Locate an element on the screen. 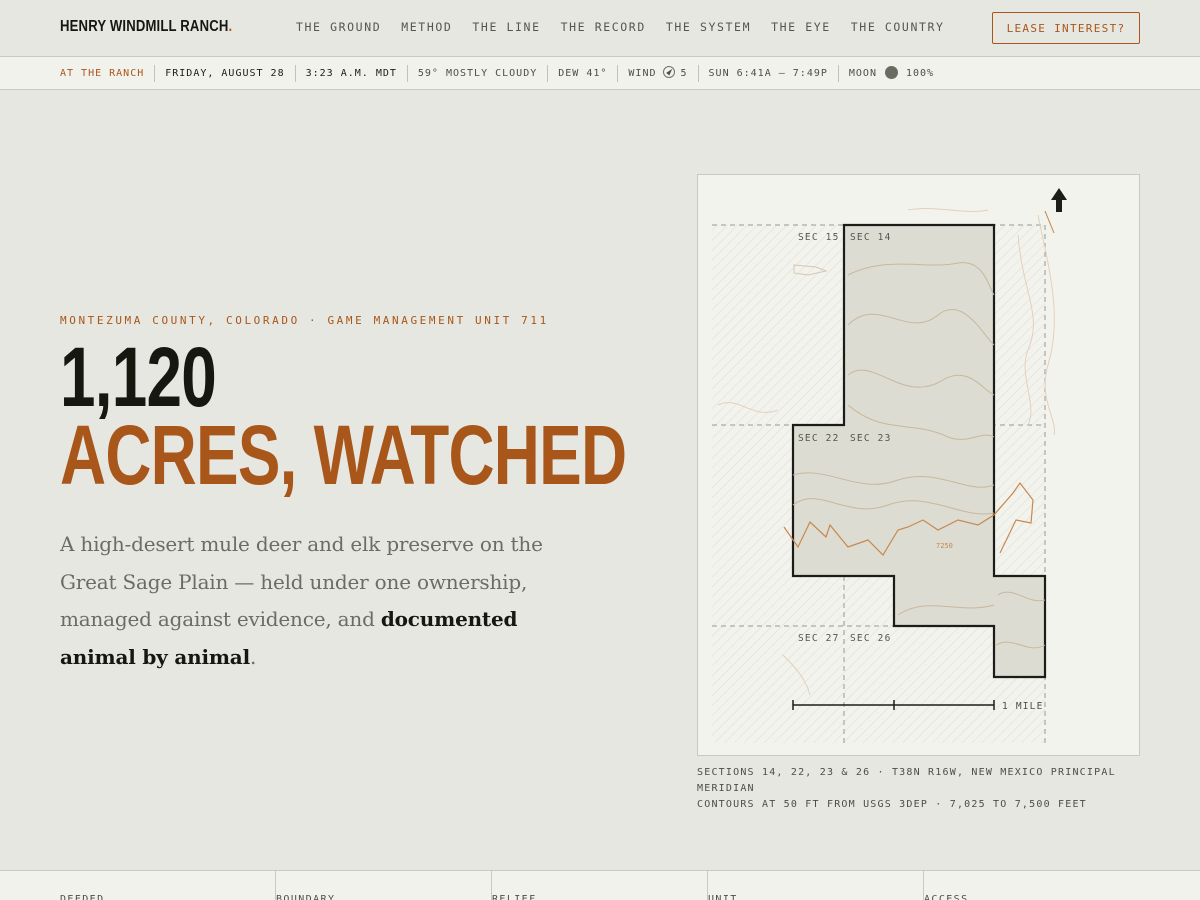 This screenshot has height=900, width=1200. status-label: AT THE RANCH is located at coordinates (102, 73).